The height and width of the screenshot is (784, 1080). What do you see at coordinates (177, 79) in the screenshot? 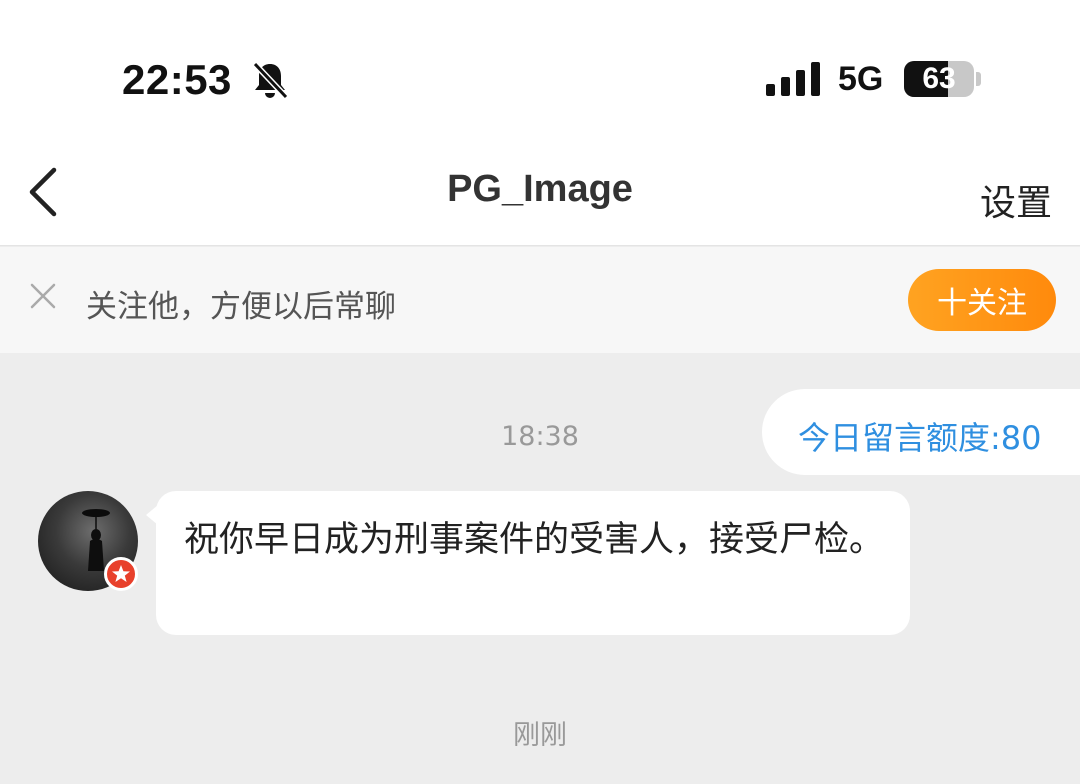
I see `status-time: 22:53` at bounding box center [177, 79].